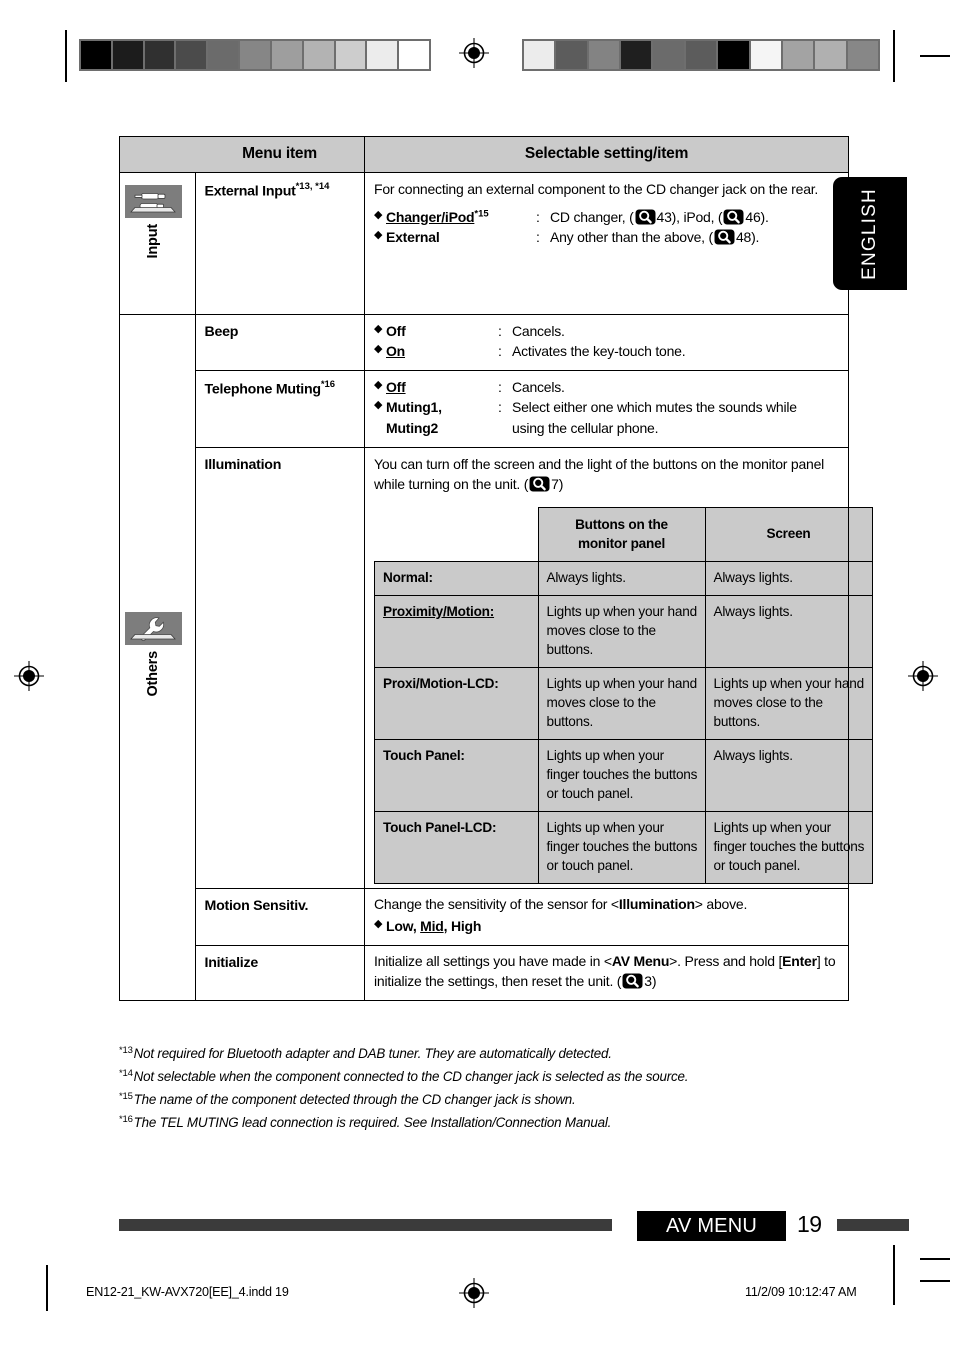 The image size is (954, 1352). I want to click on calibration-bar-left, so click(255, 55).